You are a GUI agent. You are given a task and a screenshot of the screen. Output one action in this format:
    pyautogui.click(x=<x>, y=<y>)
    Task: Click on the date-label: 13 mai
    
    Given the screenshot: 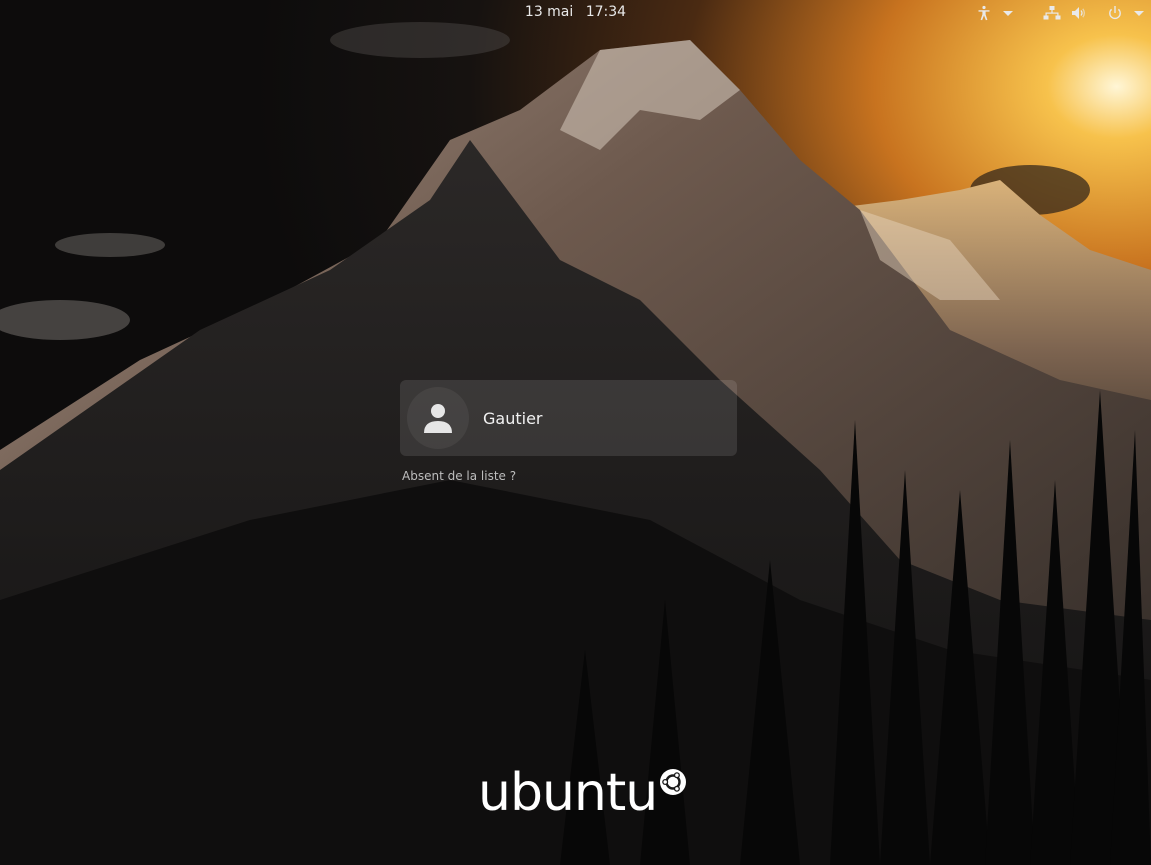 What is the action you would take?
    pyautogui.click(x=549, y=12)
    